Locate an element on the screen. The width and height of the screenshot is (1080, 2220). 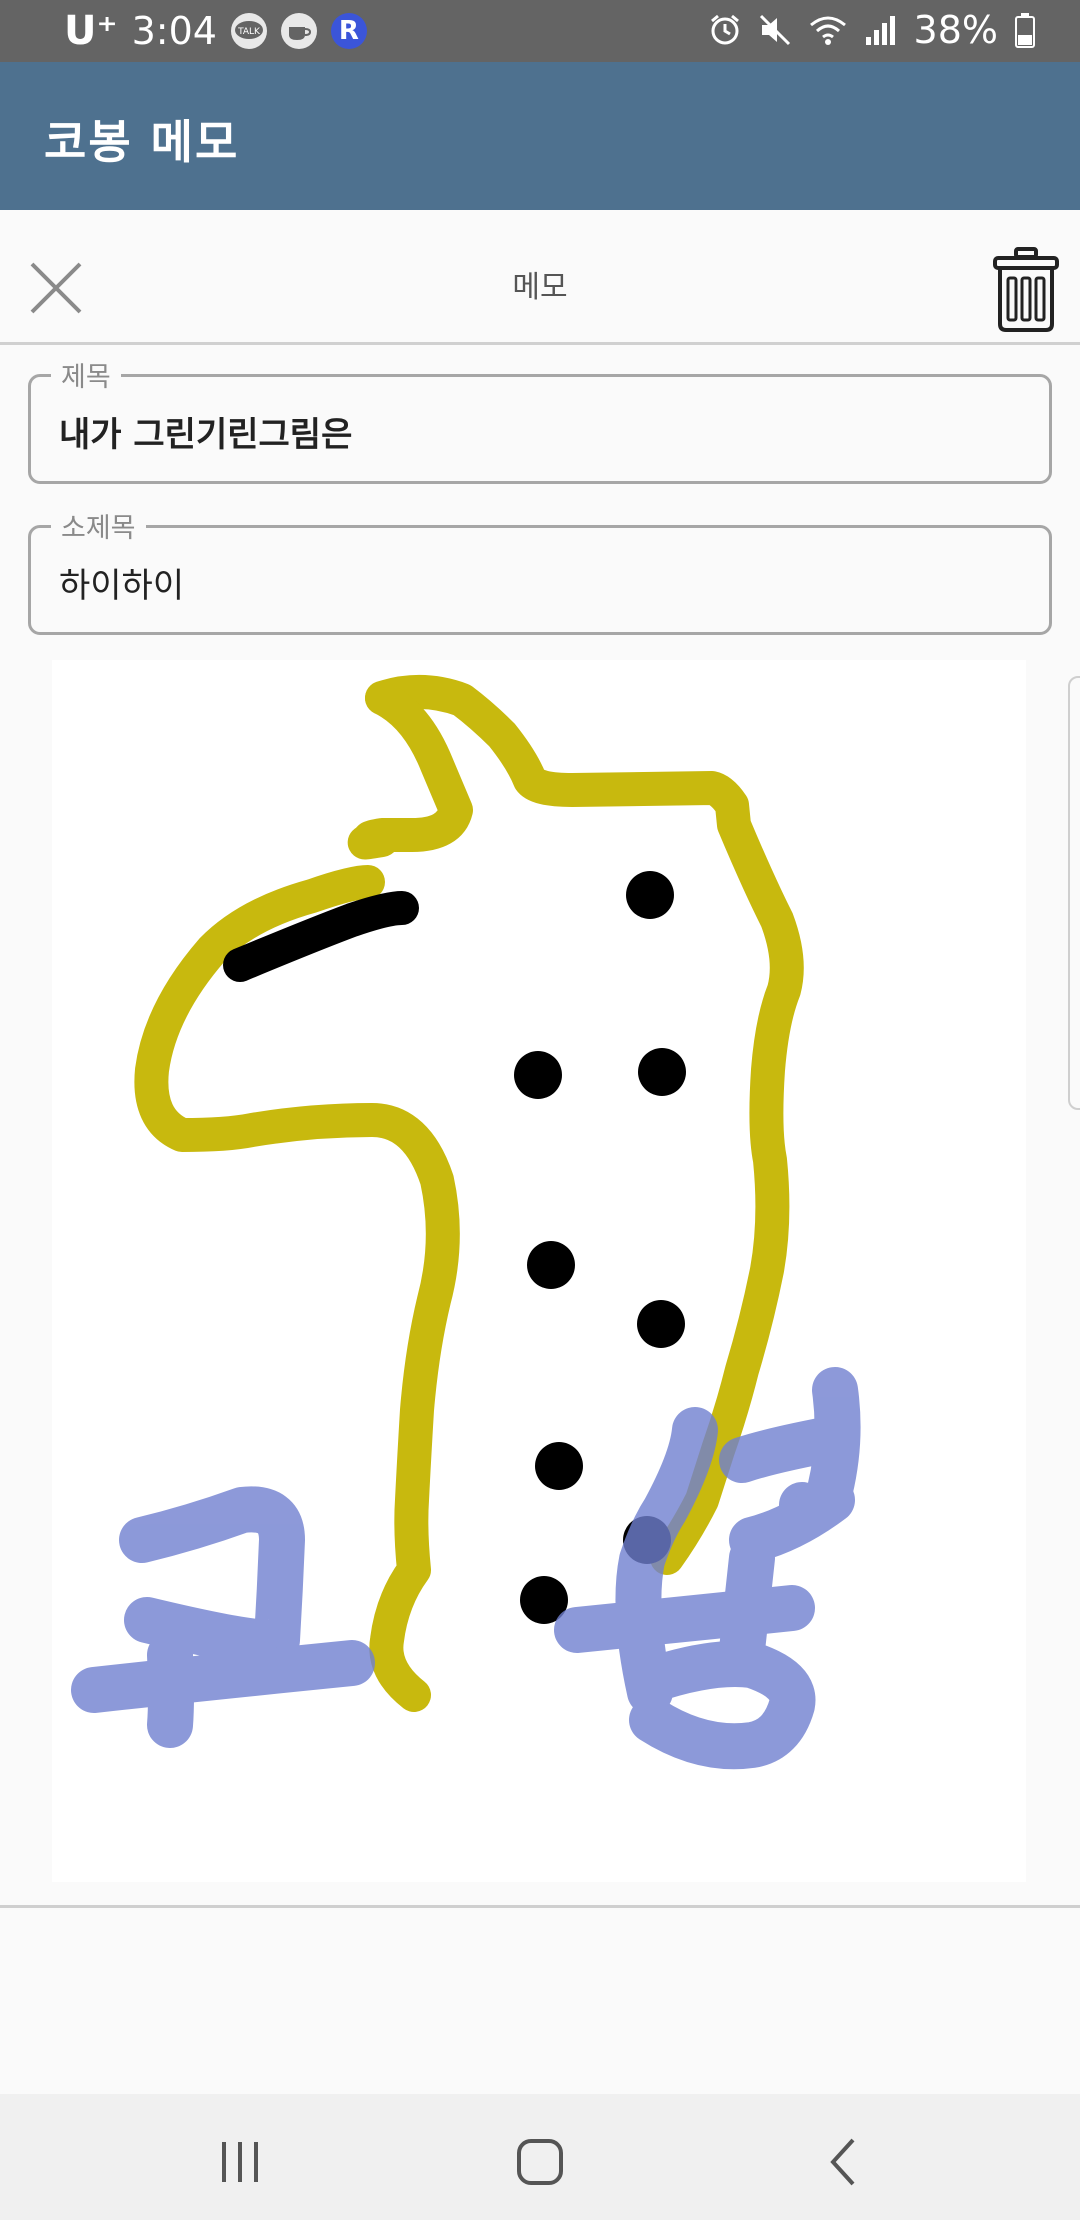
status-left: U⁺ 3:04 TALK R is located at coordinates (215, 31).